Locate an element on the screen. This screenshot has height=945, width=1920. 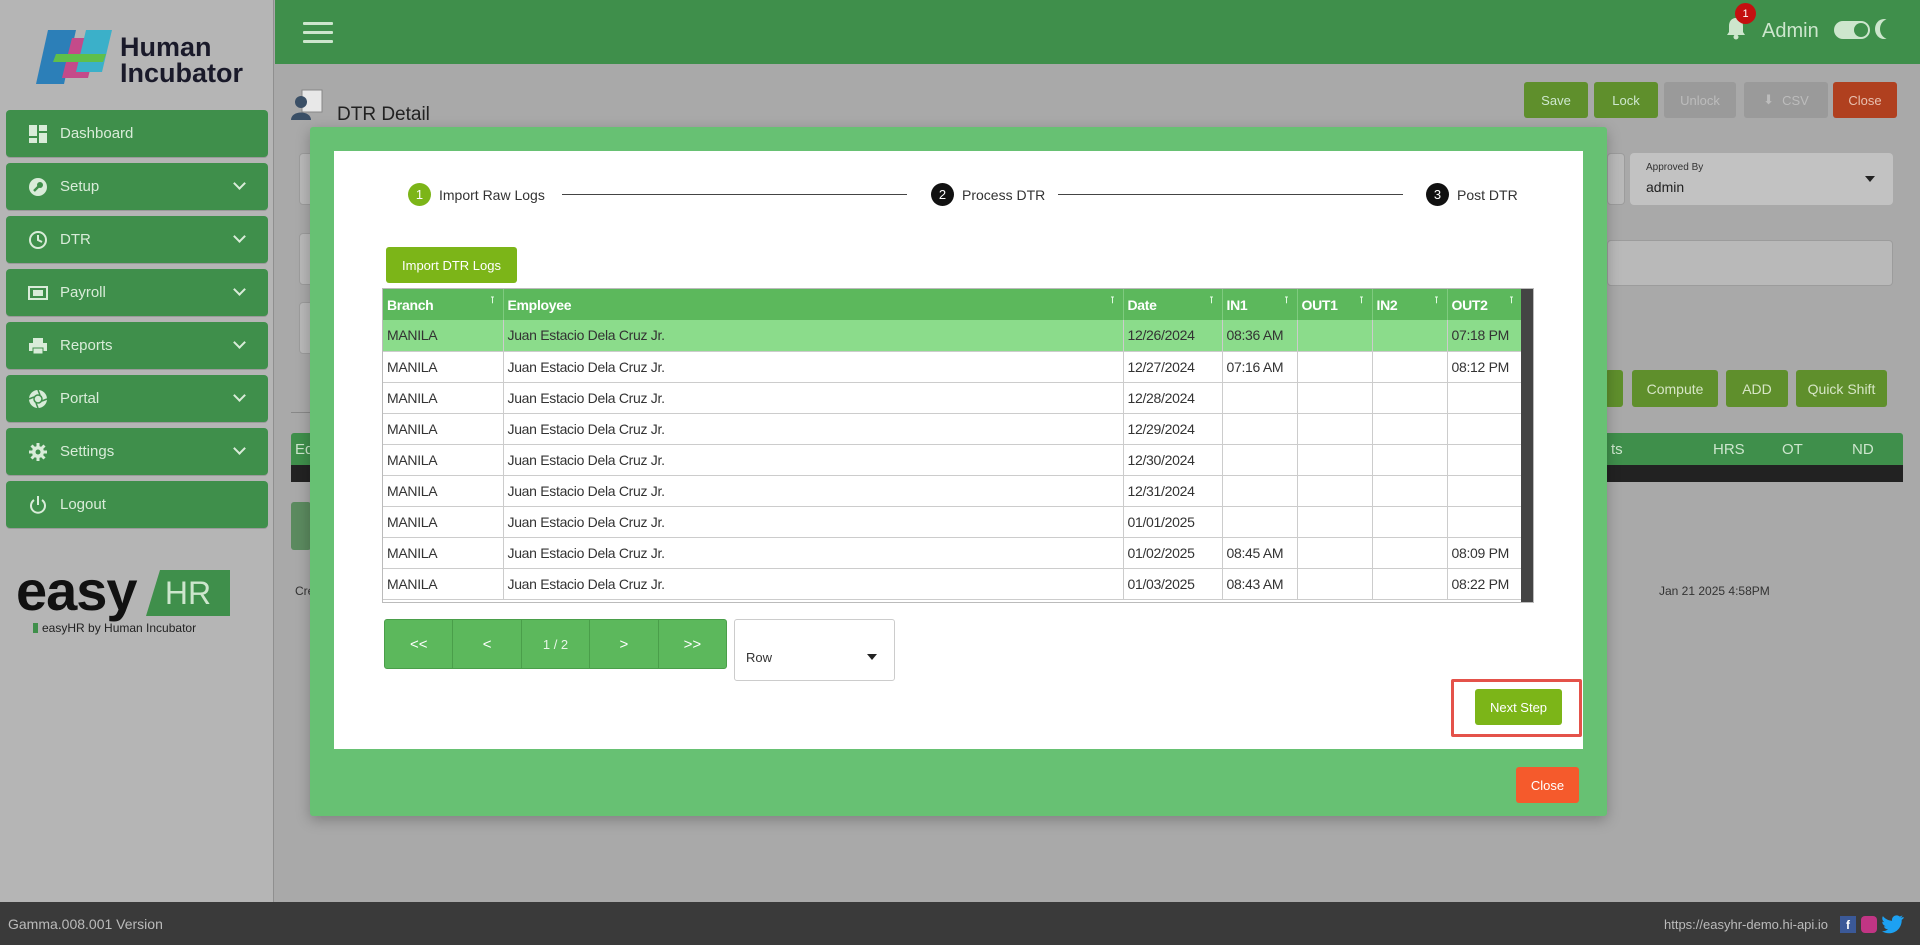
column-header-employee: Employee ⊺ is located at coordinates (813, 304).